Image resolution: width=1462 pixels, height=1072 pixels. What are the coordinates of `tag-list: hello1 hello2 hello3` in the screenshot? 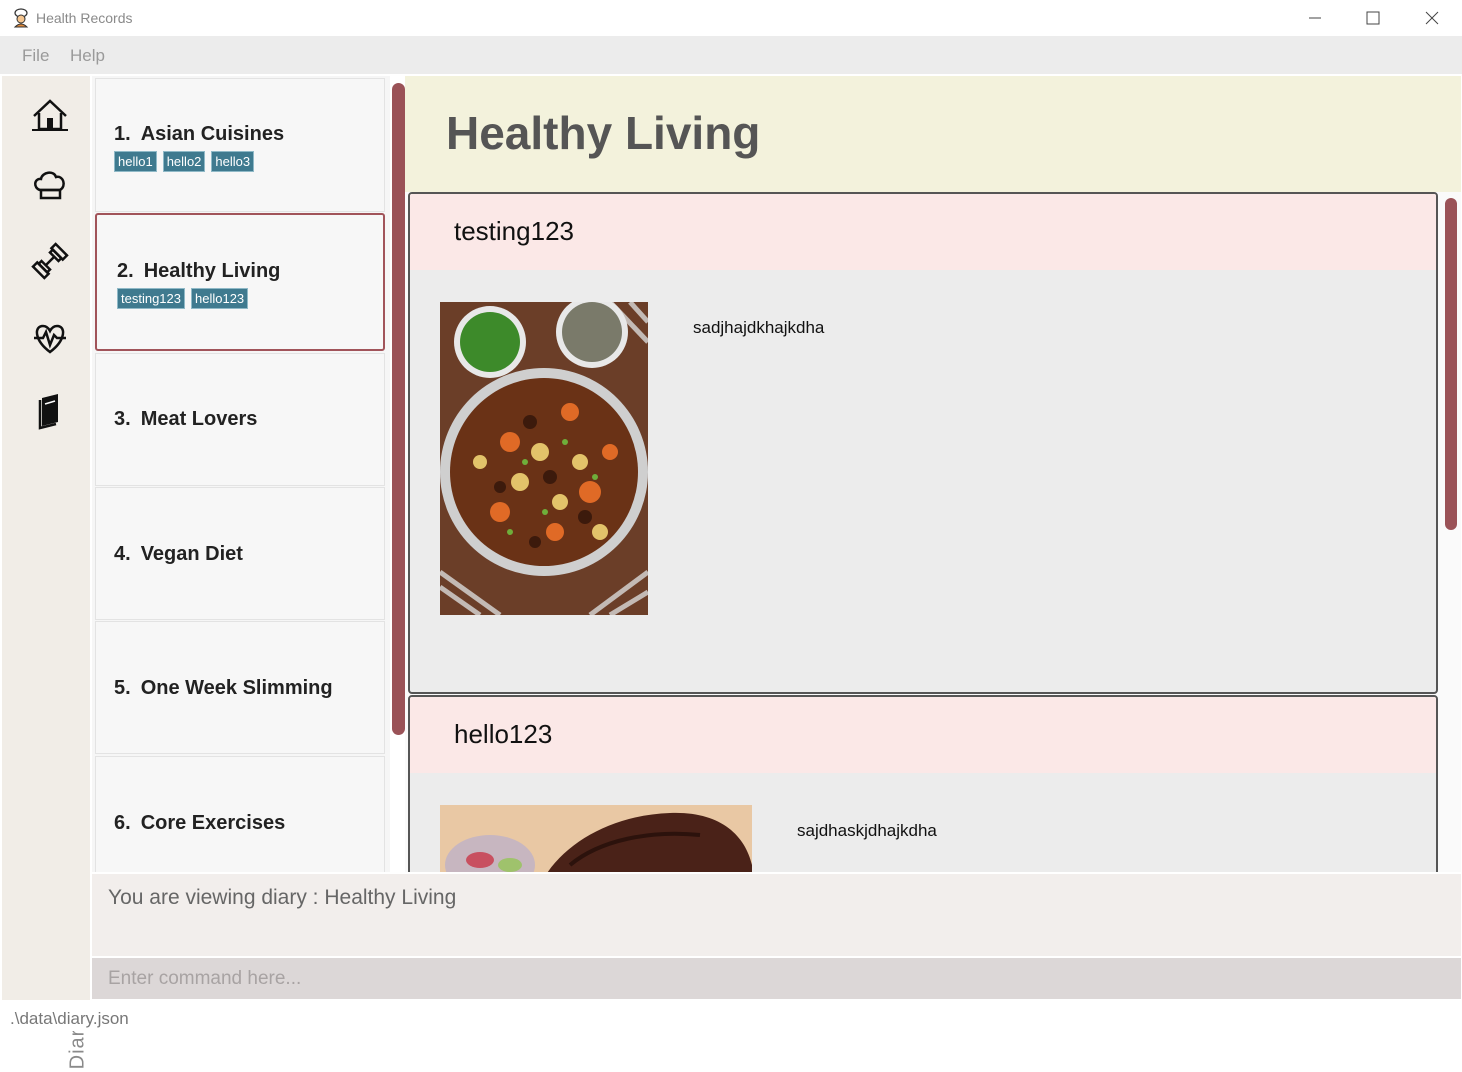 It's located at (187, 161).